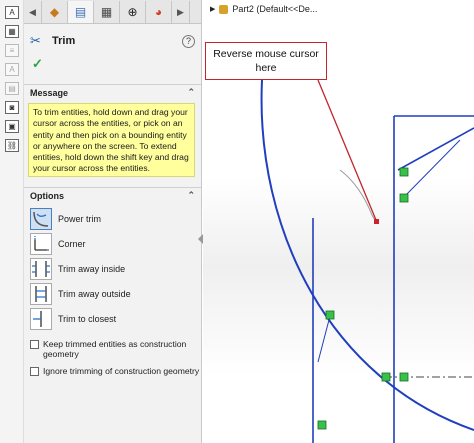 The image size is (474, 443). What do you see at coordinates (324, 339) in the screenshot?
I see `sketch-line-short` at bounding box center [324, 339].